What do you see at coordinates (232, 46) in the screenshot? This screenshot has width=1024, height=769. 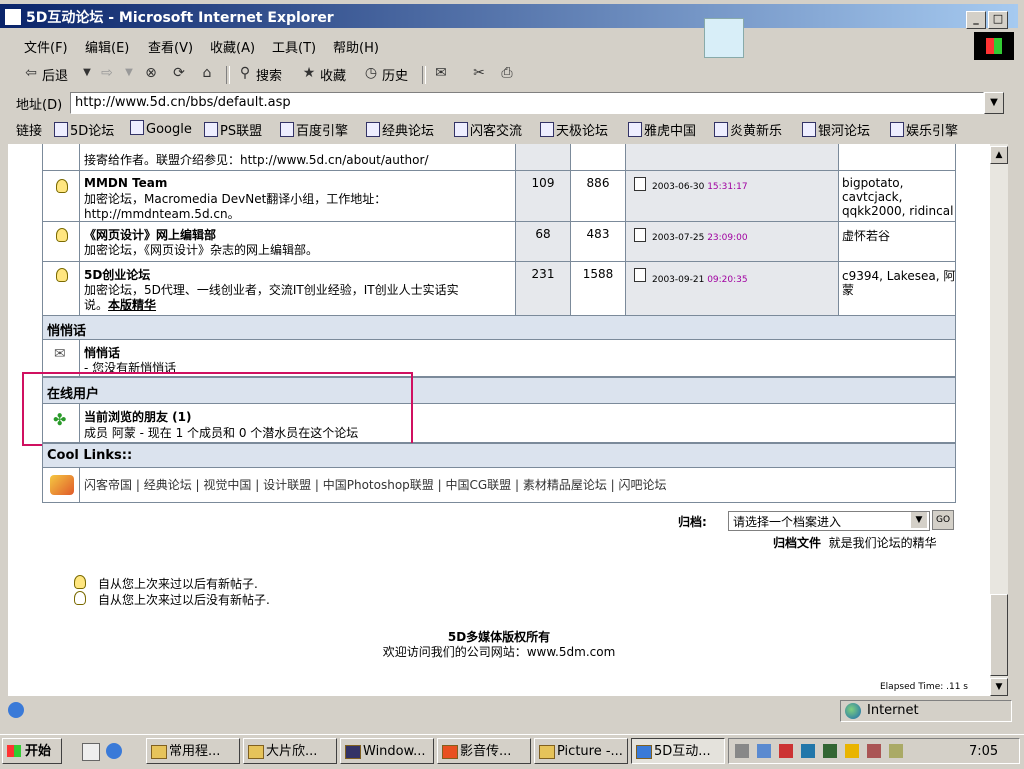 I see `menu-favorites: 收藏(A)` at bounding box center [232, 46].